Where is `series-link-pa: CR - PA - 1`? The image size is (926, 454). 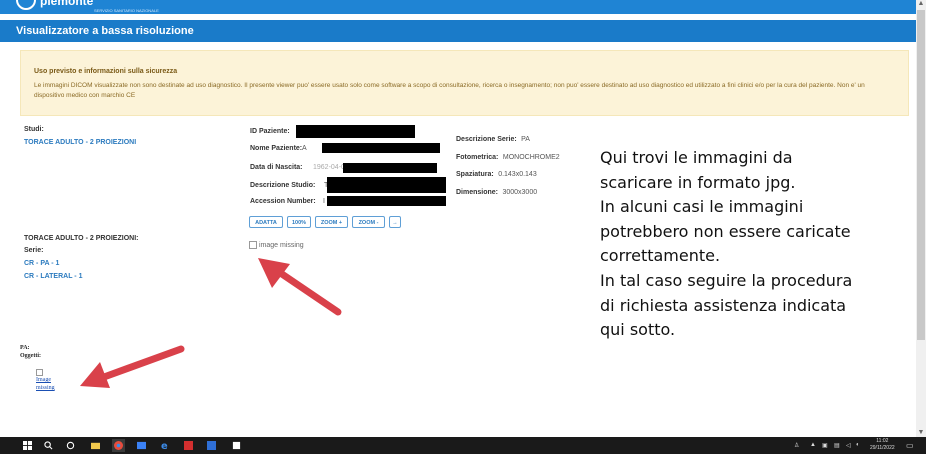
series-link-pa: CR - PA - 1 is located at coordinates (41, 263).